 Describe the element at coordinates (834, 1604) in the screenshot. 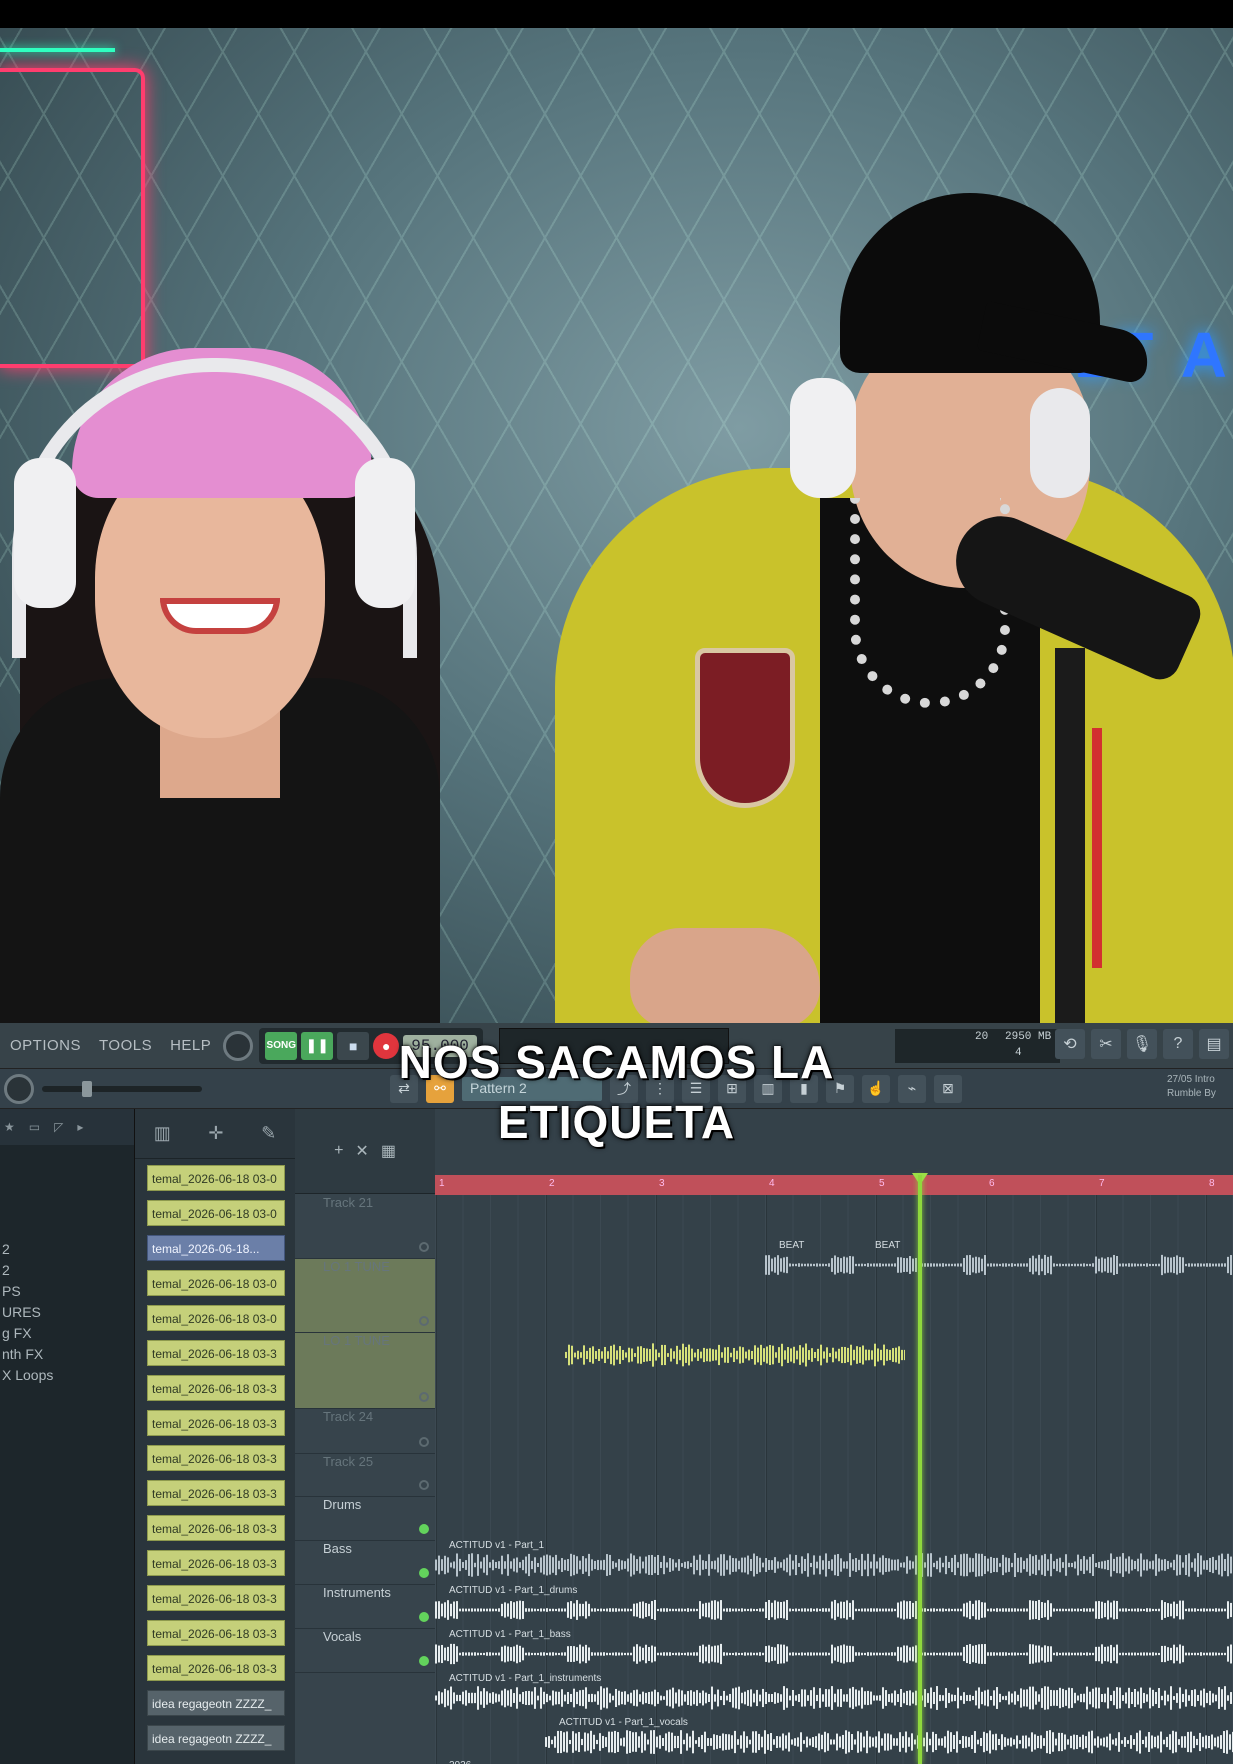

I see `audio-clip: ACTITUD v1 - Part_1_drums` at that location.